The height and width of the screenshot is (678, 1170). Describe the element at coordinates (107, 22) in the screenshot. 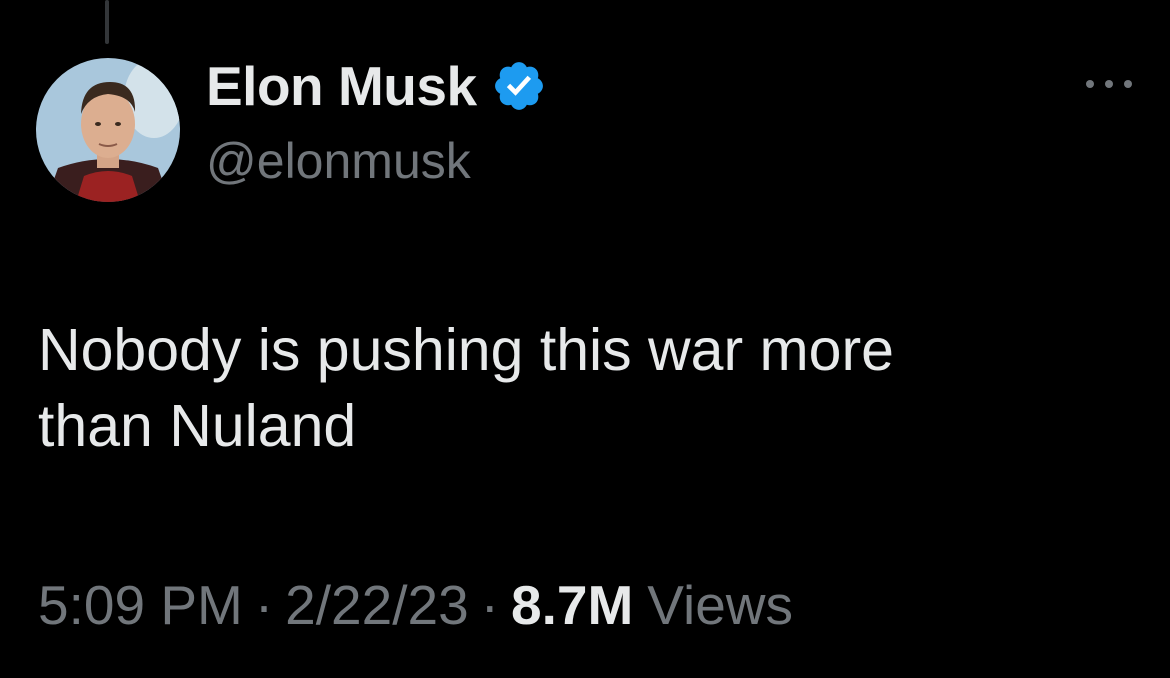

I see `thread-connector-line` at that location.